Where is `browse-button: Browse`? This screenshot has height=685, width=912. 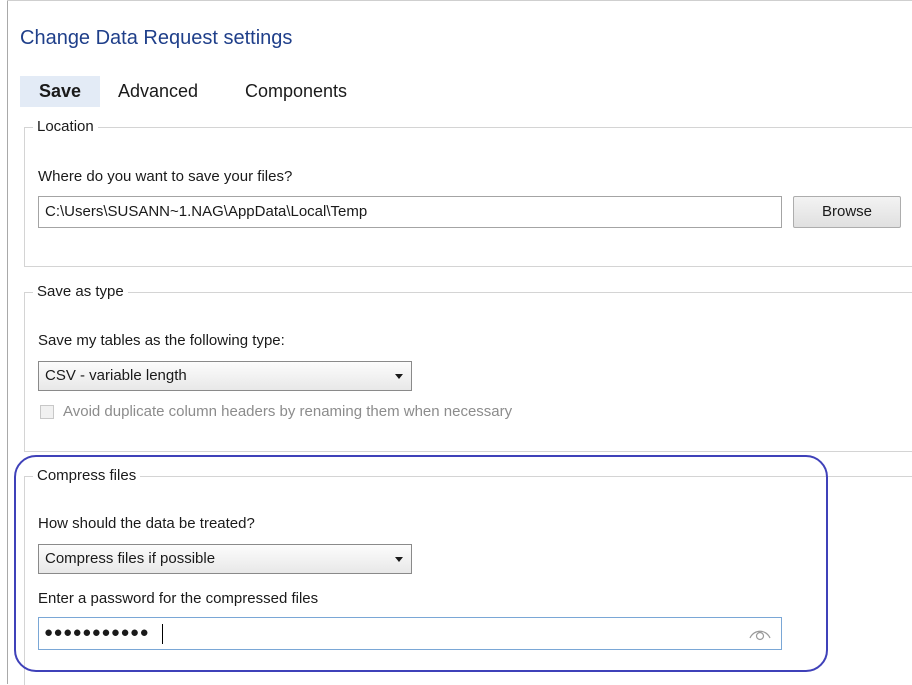 browse-button: Browse is located at coordinates (847, 212).